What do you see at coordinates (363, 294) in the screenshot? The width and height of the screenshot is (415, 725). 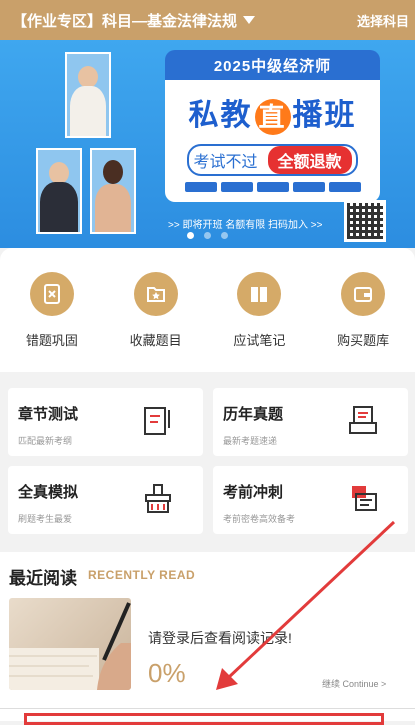 I see `wallet-icon` at bounding box center [363, 294].